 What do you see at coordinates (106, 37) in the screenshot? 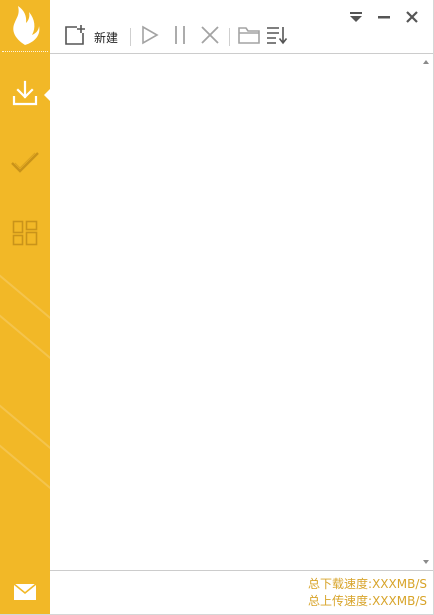
I see `new-task-label: 新建` at bounding box center [106, 37].